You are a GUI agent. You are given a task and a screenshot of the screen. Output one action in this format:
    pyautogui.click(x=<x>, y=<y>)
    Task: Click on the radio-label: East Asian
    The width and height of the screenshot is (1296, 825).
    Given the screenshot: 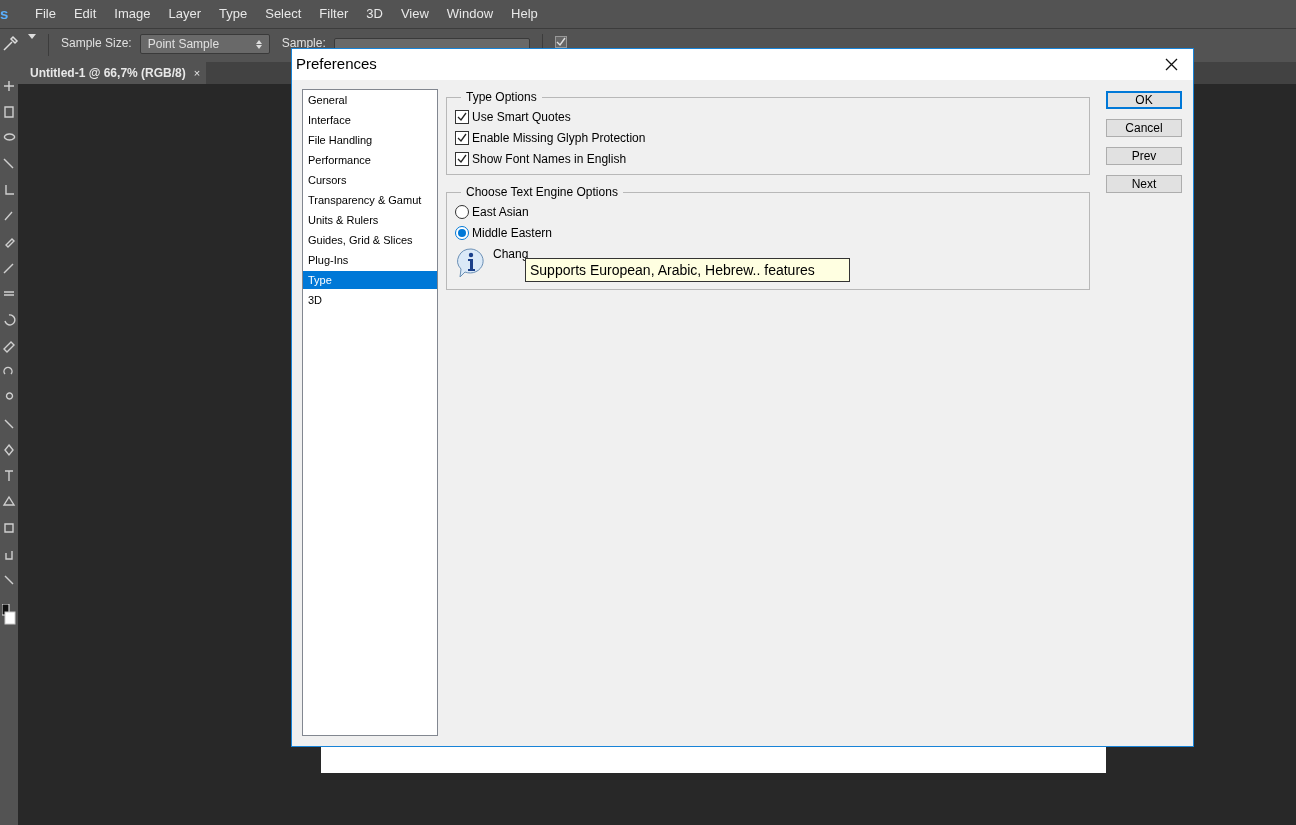 What is the action you would take?
    pyautogui.click(x=500, y=212)
    